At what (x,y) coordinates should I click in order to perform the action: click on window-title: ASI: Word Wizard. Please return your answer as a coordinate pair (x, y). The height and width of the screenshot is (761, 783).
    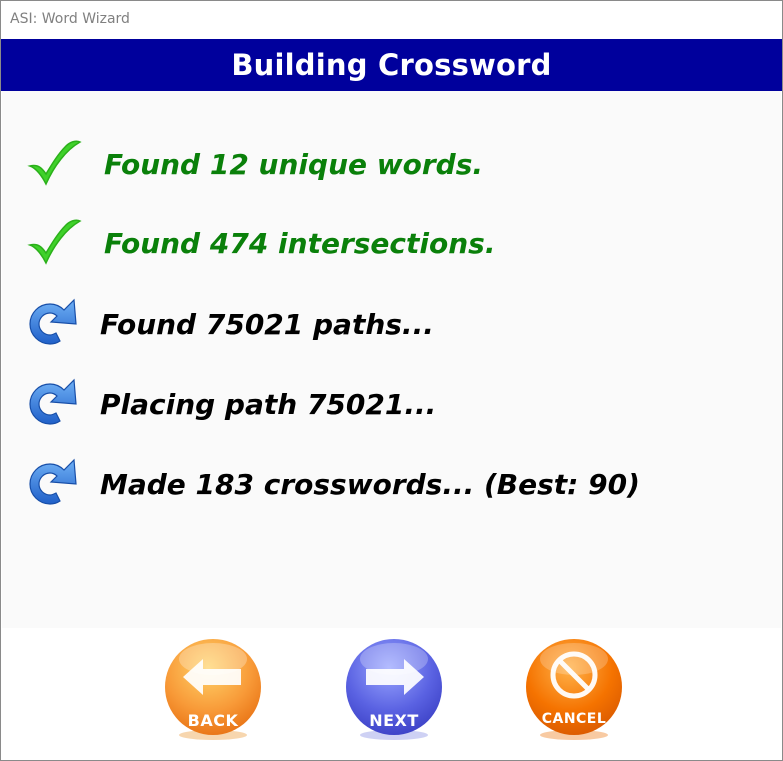
    Looking at the image, I should click on (70, 19).